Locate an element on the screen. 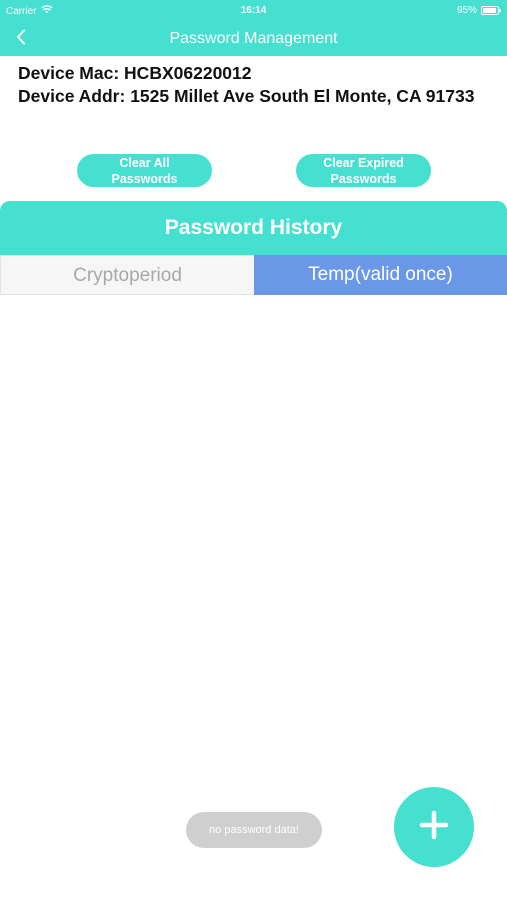  clear-all-label-line1: Clear All is located at coordinates (144, 162).